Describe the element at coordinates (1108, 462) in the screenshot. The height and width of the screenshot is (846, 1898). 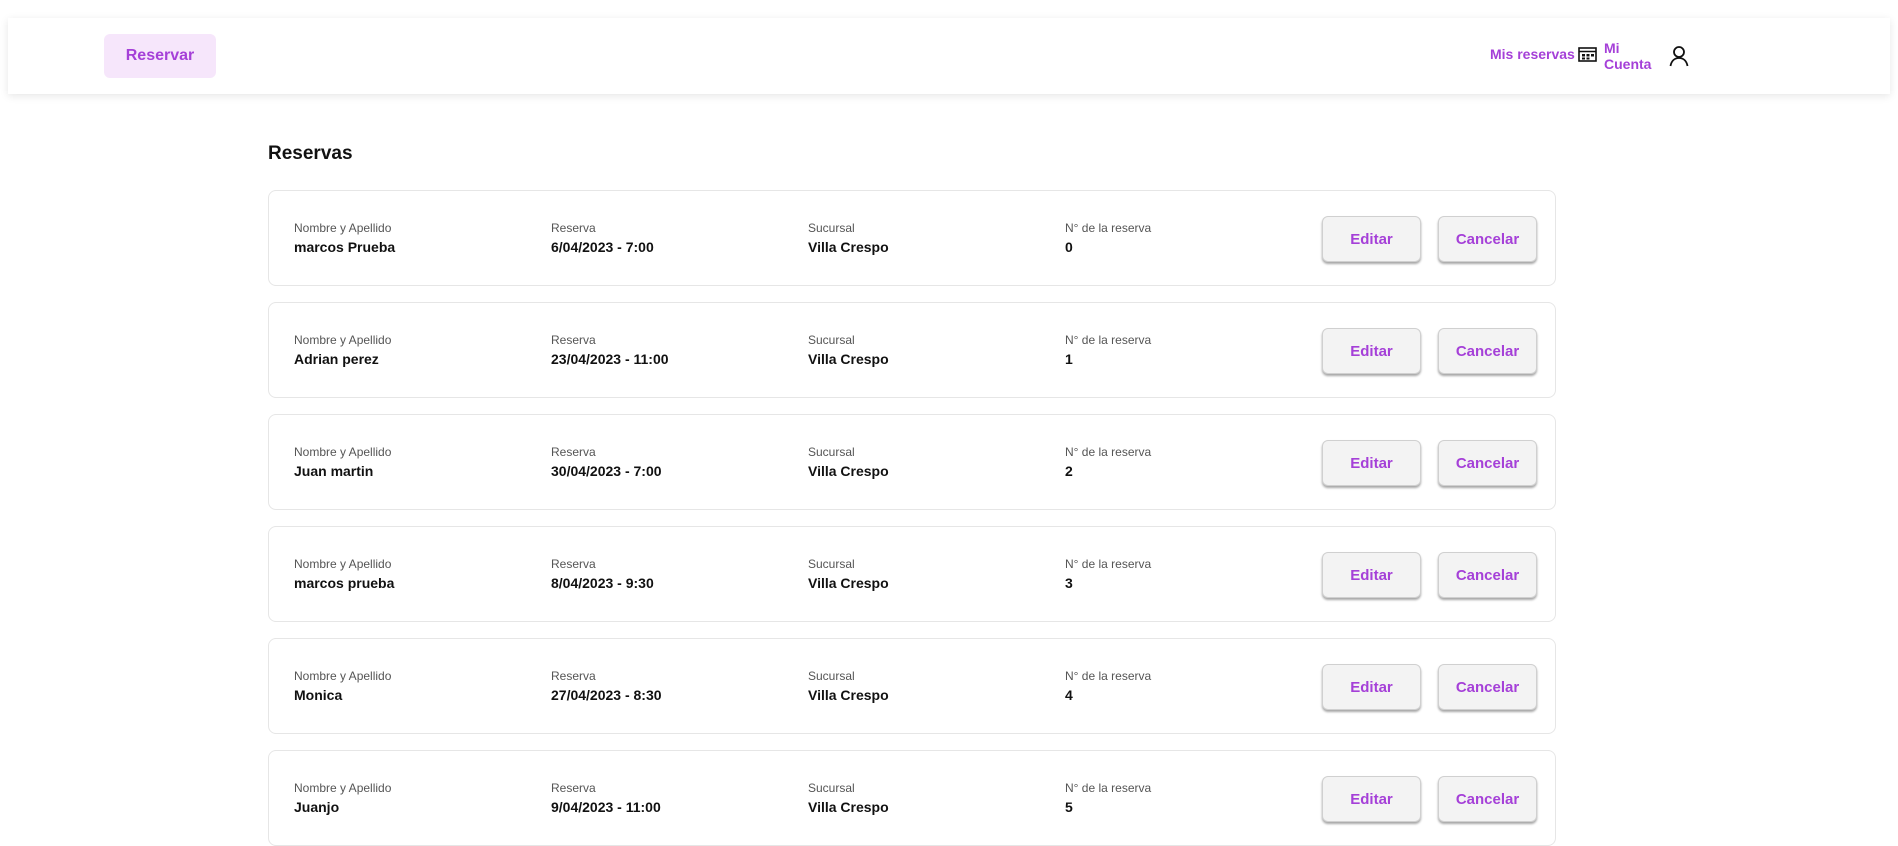
I see `numero-field: N° de la reserva 2` at that location.